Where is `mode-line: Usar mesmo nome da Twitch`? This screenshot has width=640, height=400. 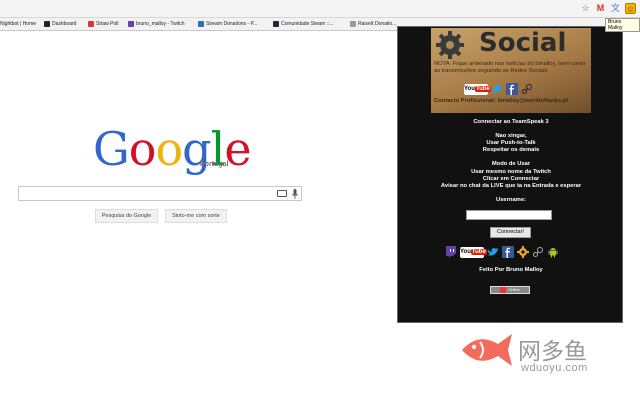 mode-line: Usar mesmo nome da Twitch is located at coordinates (511, 172).